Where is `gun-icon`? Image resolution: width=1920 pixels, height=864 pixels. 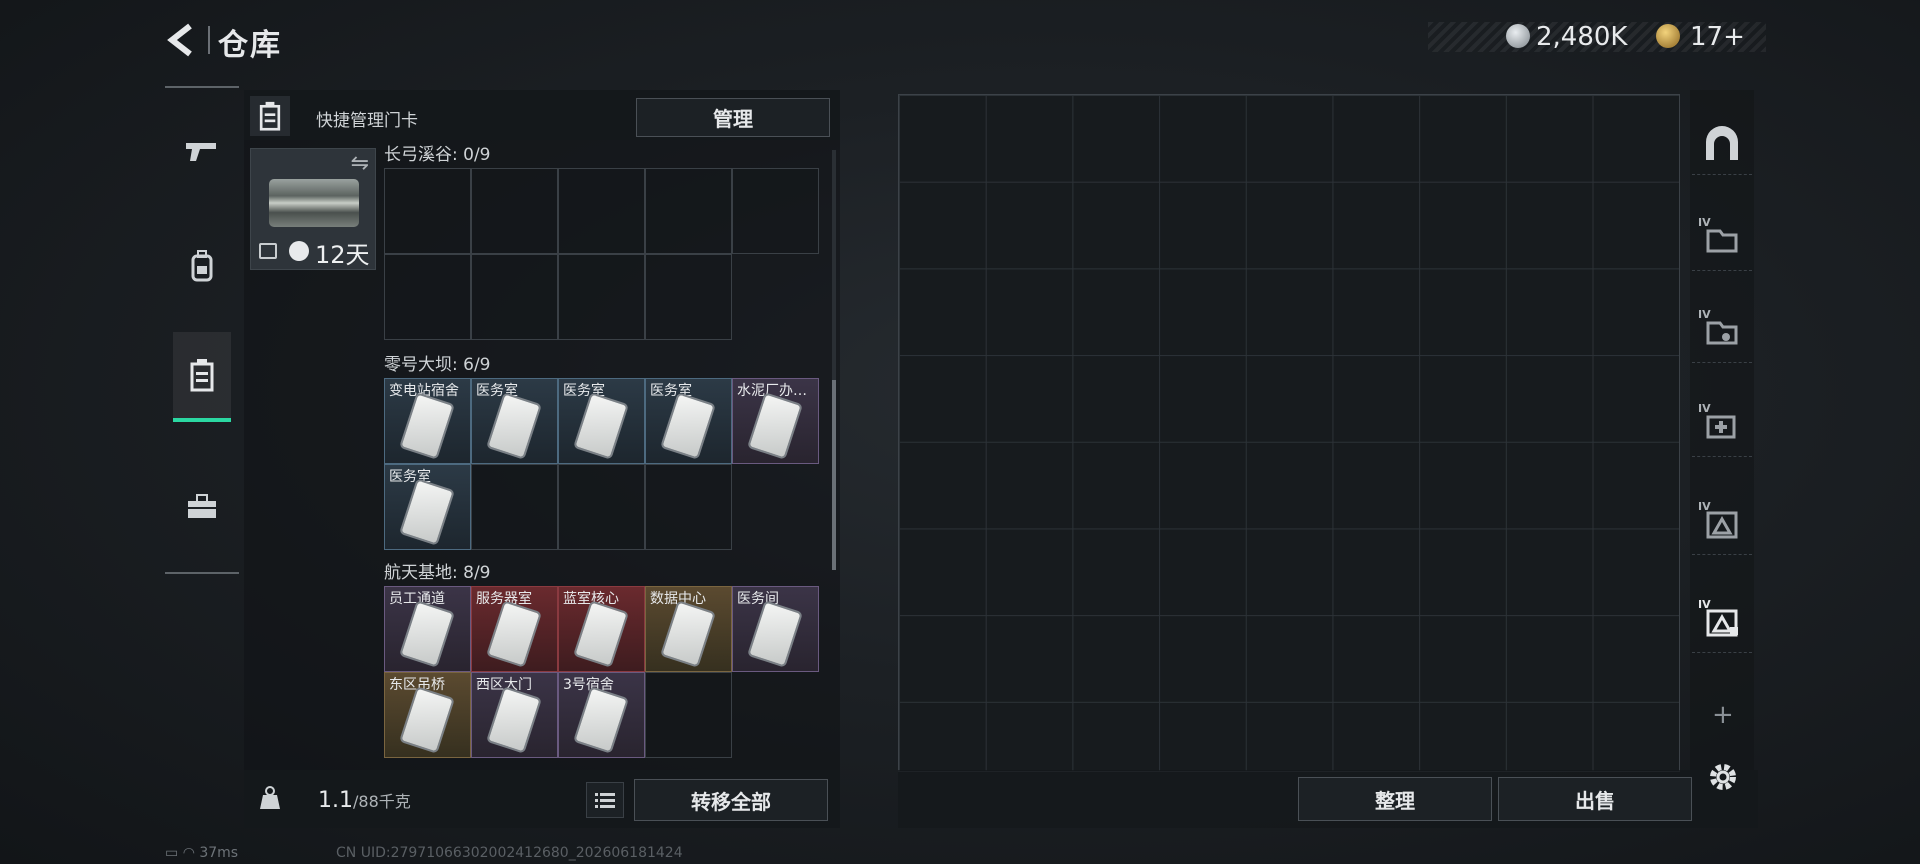
gun-icon is located at coordinates (201, 152).